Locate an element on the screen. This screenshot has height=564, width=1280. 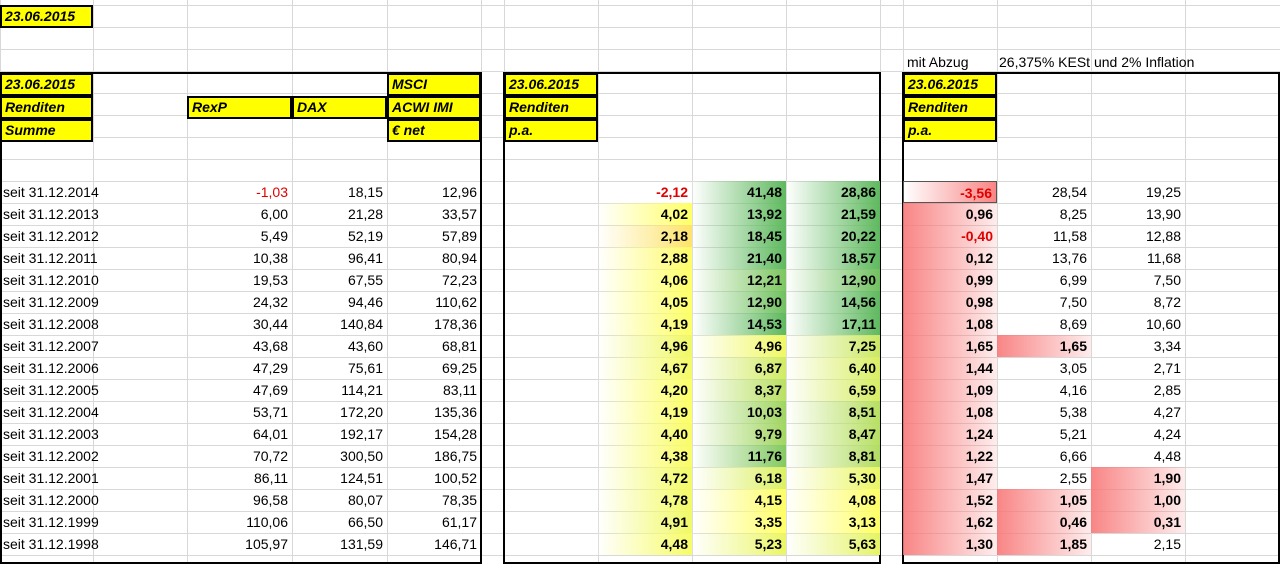
summe-value: 53,71 is located at coordinates (239, 412).